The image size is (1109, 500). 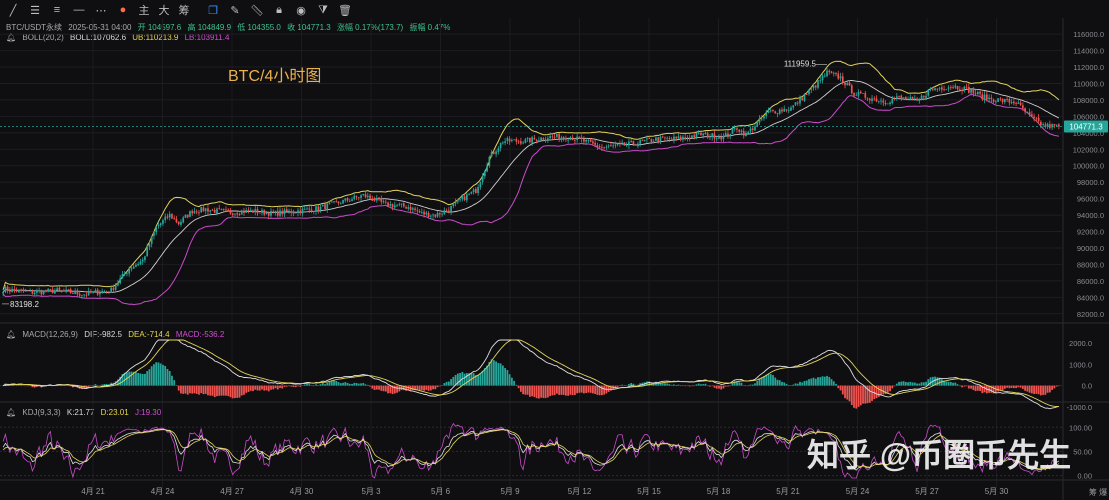 I want to click on copy-icon: ❐, so click(x=213, y=10).